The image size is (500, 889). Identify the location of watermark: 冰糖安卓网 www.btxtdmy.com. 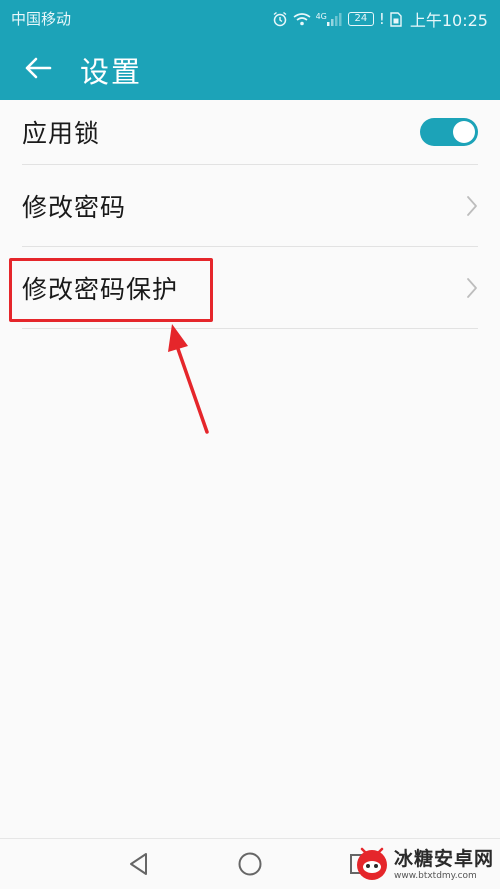
(424, 865).